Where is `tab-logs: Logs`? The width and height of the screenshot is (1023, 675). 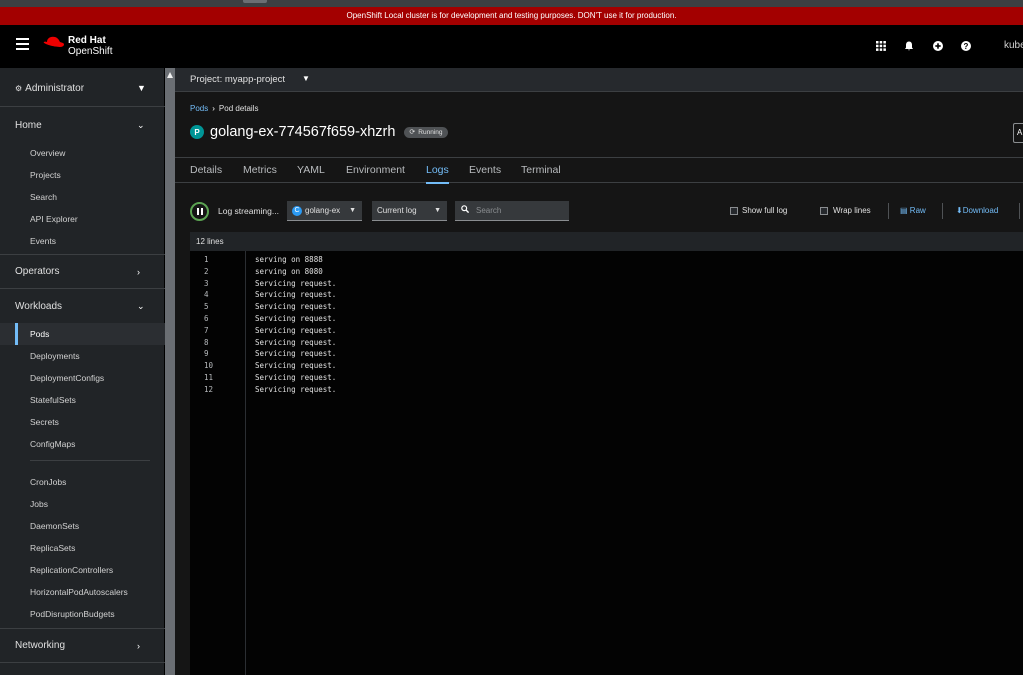 tab-logs: Logs is located at coordinates (437, 174).